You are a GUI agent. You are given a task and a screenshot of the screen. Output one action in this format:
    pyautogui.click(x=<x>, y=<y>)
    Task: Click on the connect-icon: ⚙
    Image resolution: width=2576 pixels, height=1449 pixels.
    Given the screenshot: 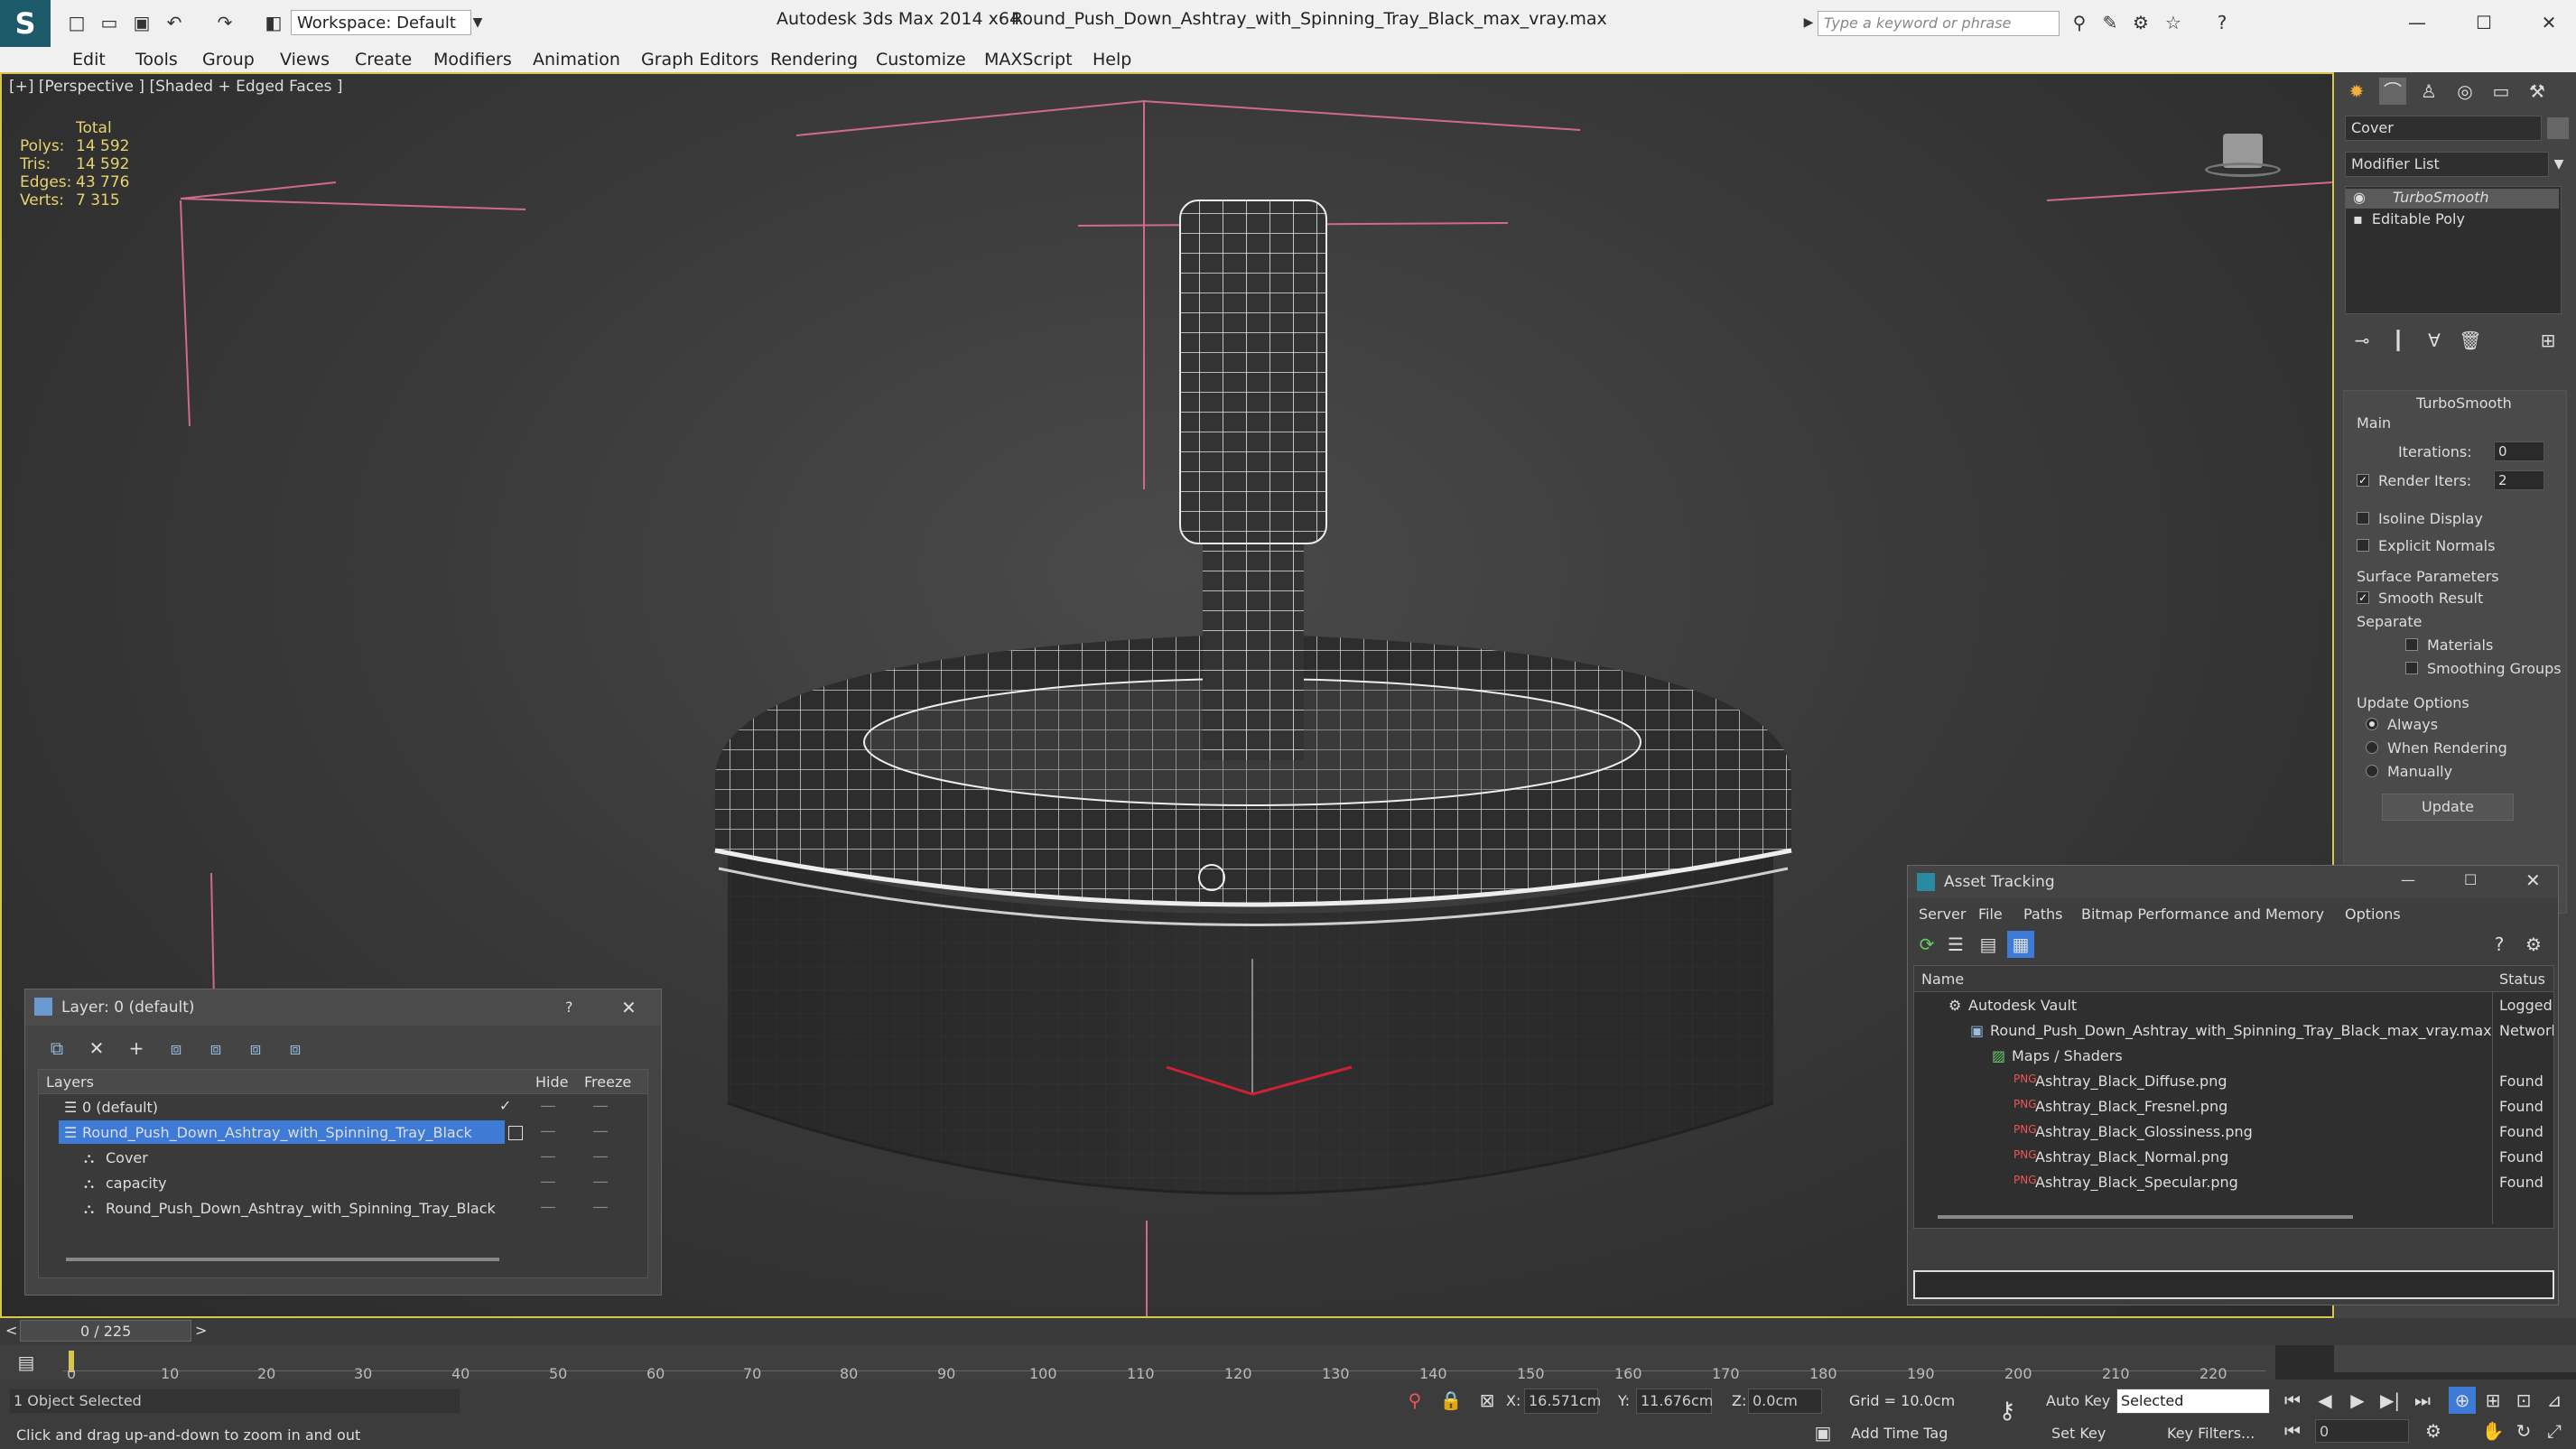 What is the action you would take?
    pyautogui.click(x=2141, y=22)
    